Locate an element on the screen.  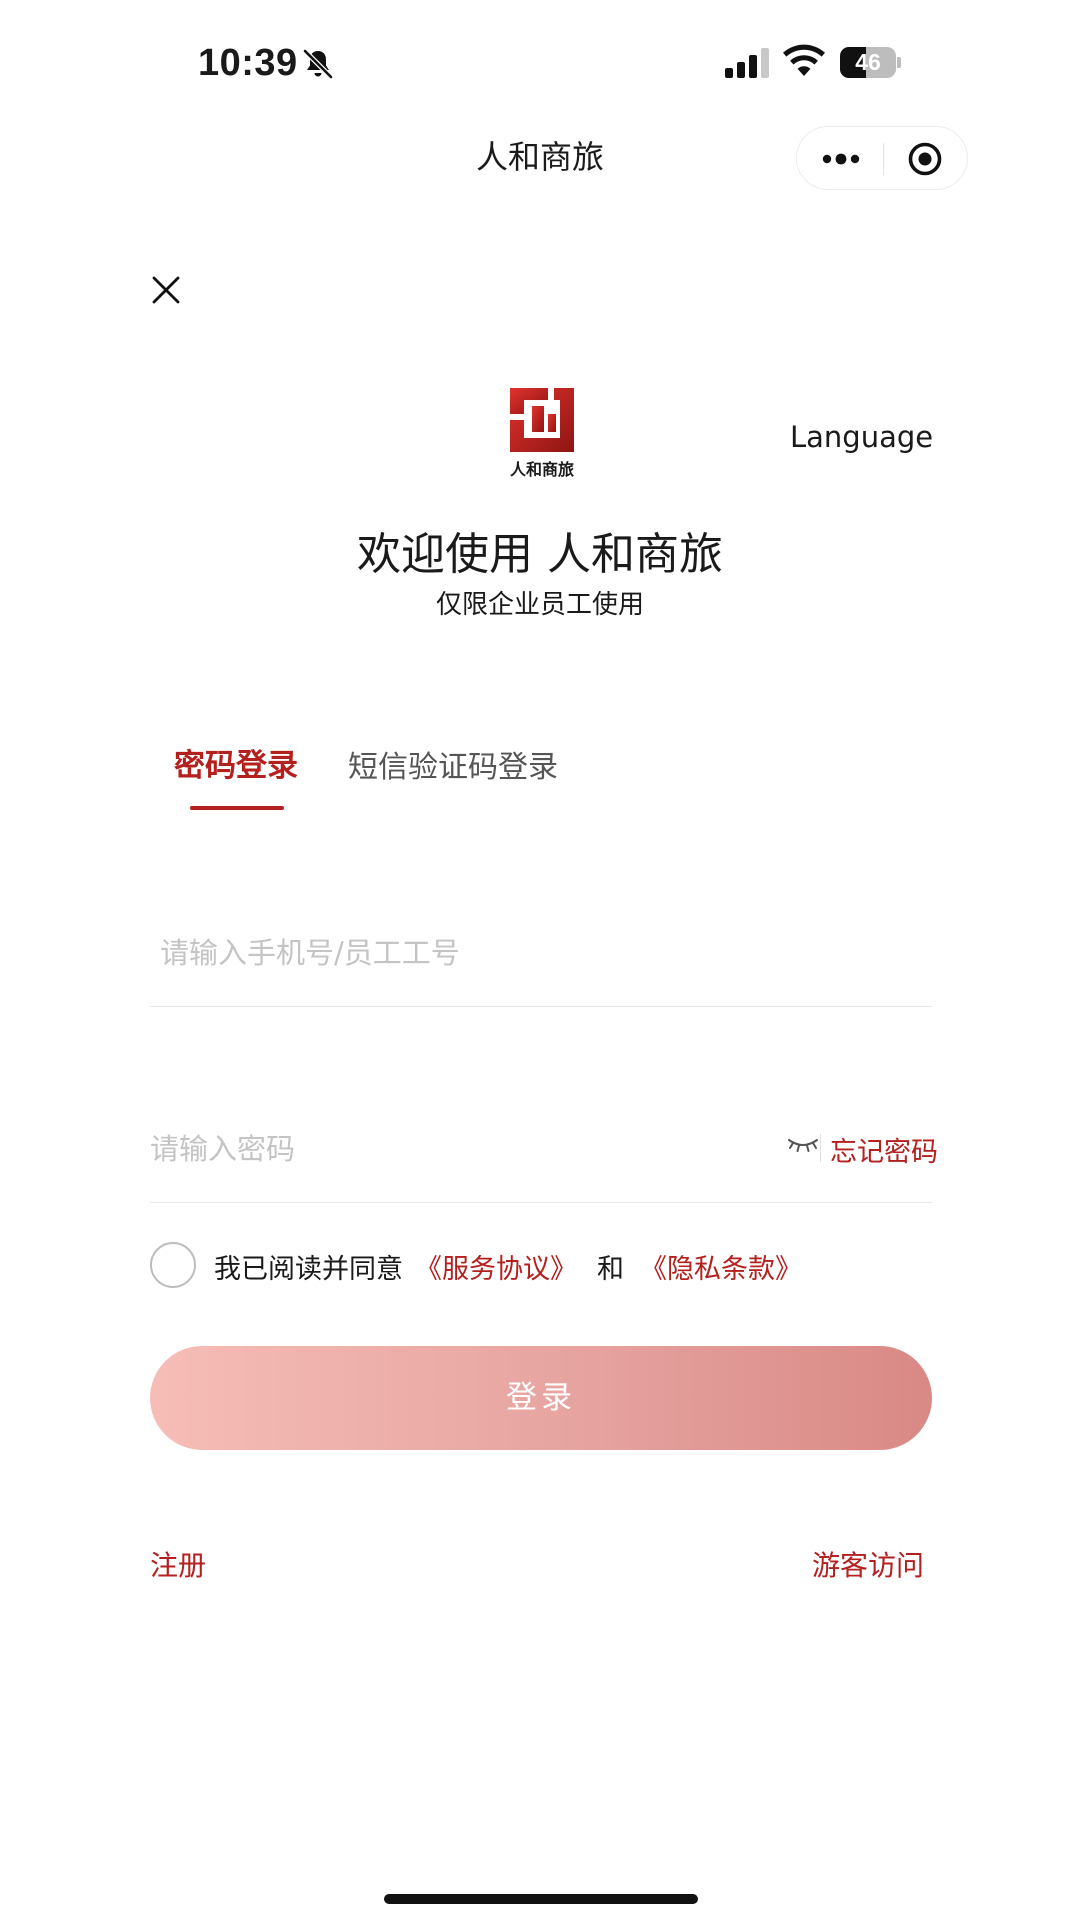
password-field-divider is located at coordinates (820, 1148).